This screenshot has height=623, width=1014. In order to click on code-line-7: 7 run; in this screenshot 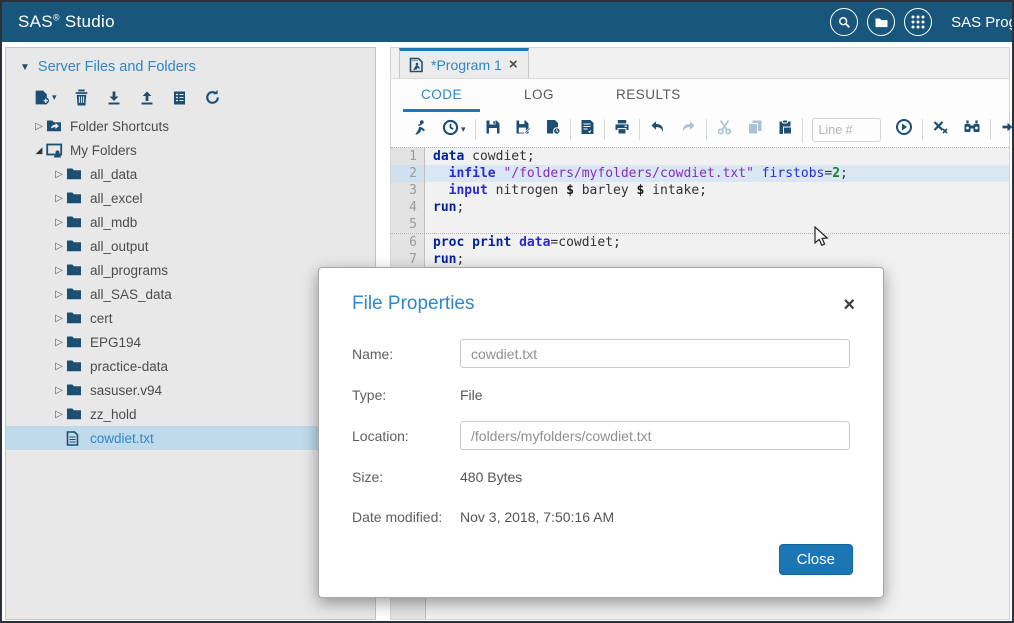, I will do `click(700, 259)`.